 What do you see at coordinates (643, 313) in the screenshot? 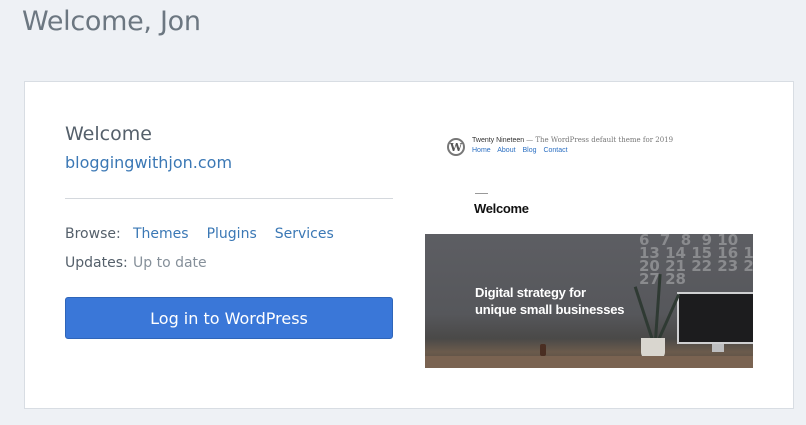
I see `preview-plant-leaf` at bounding box center [643, 313].